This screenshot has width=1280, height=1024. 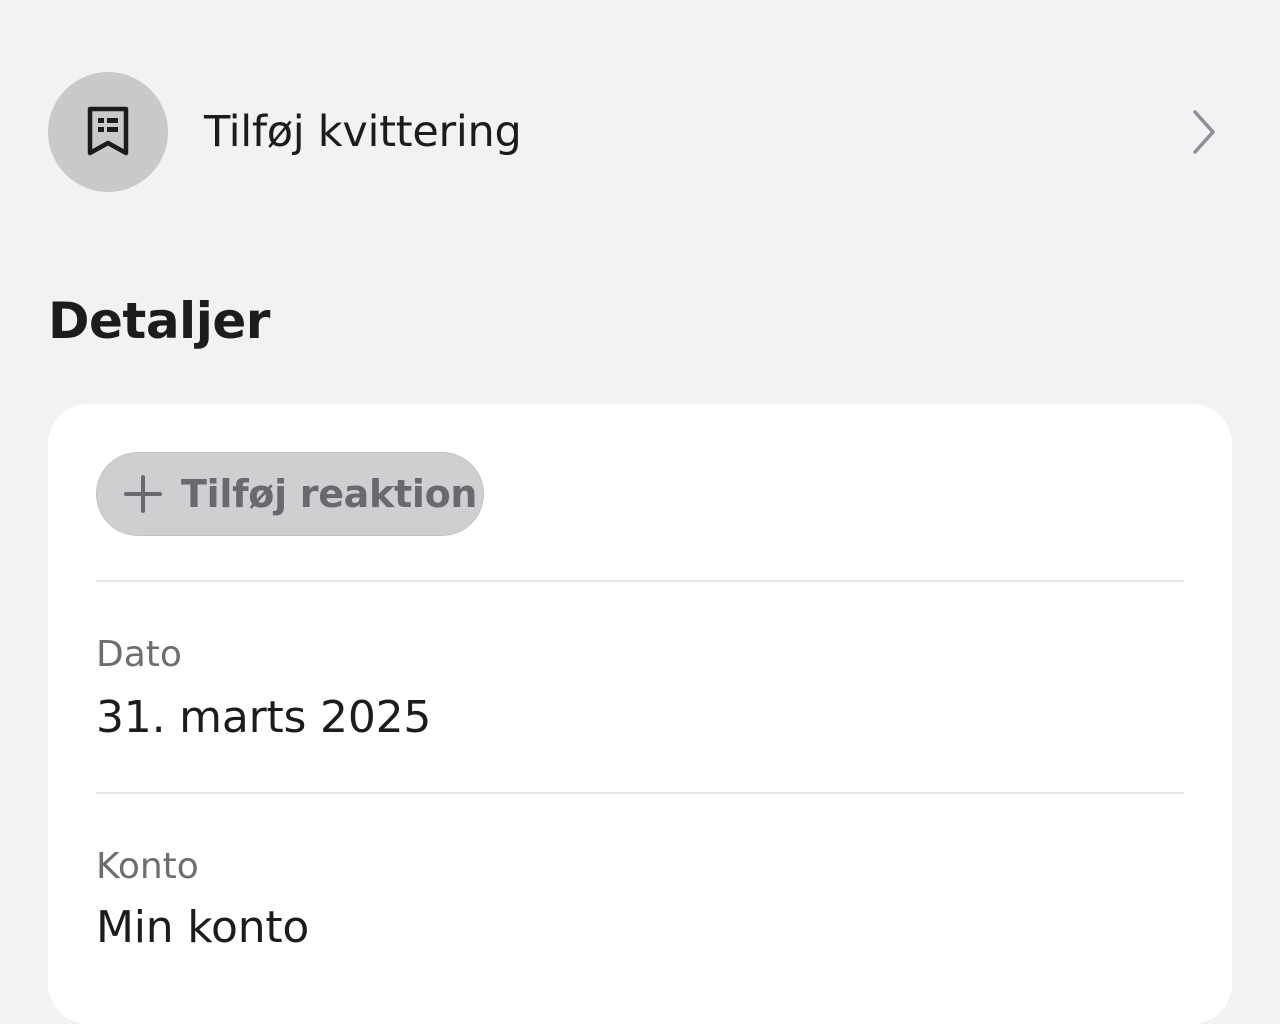 What do you see at coordinates (264, 717) in the screenshot?
I see `date-value: 31. marts 2025` at bounding box center [264, 717].